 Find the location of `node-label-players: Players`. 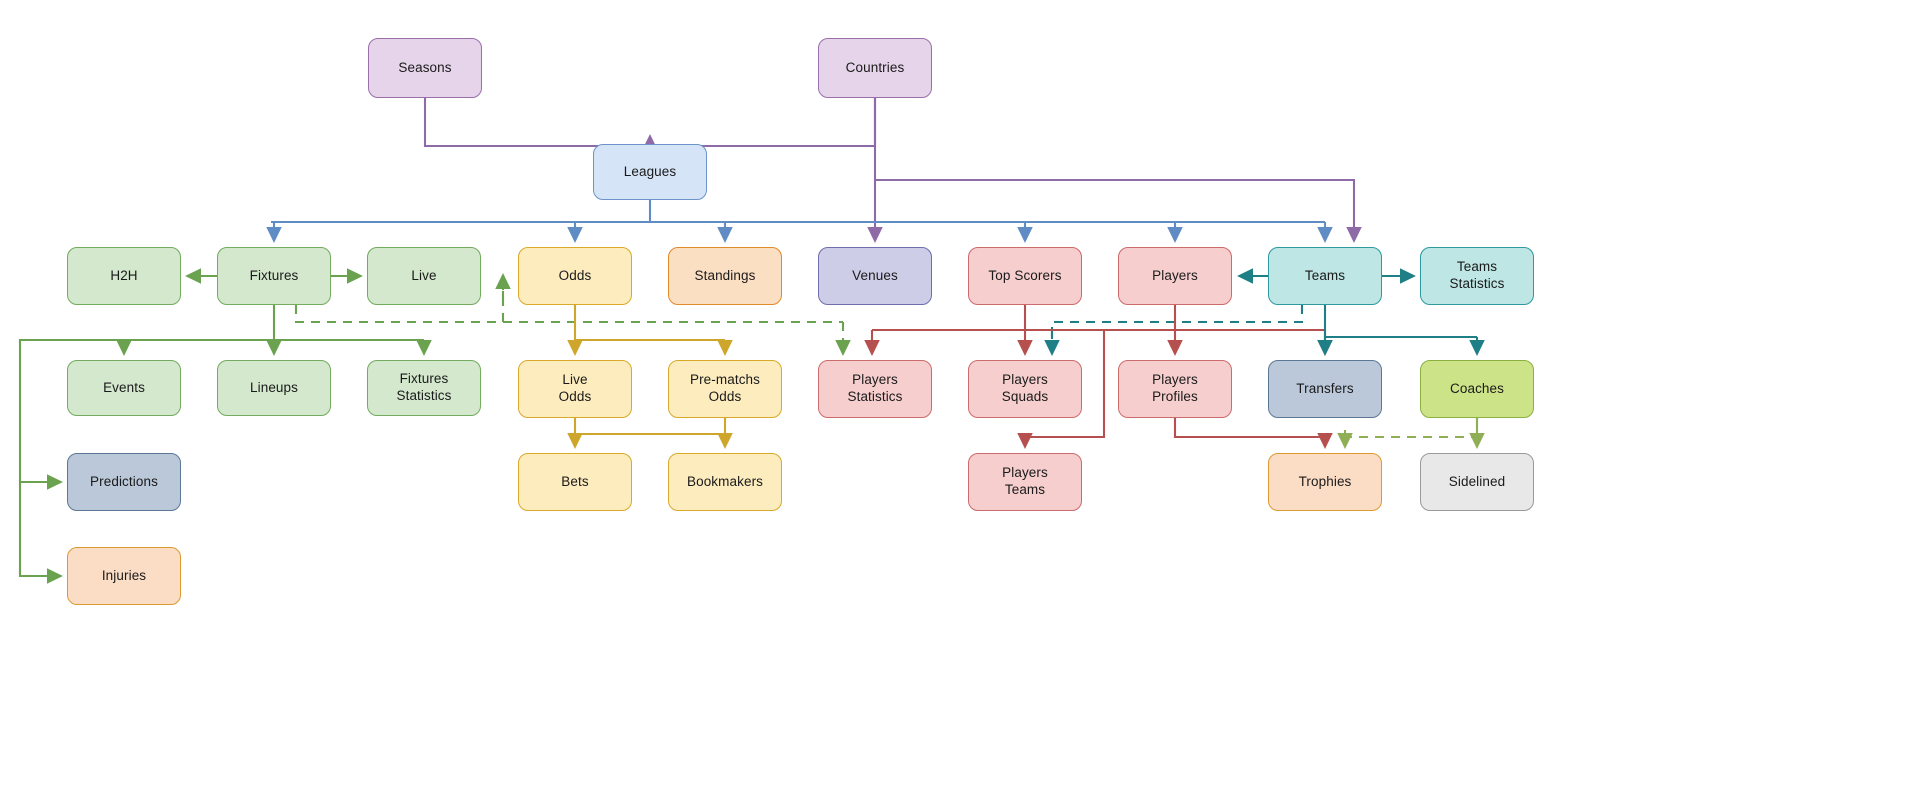

node-label-players: Players is located at coordinates (1175, 275).